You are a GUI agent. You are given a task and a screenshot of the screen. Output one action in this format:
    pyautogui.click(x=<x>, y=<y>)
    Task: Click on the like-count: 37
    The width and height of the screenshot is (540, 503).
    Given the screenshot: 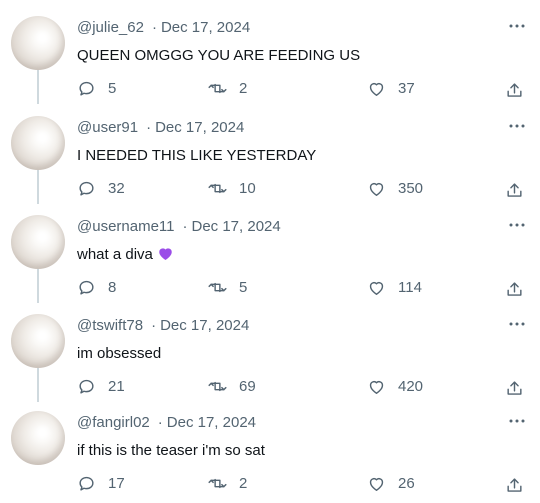 What is the action you would take?
    pyautogui.click(x=406, y=88)
    